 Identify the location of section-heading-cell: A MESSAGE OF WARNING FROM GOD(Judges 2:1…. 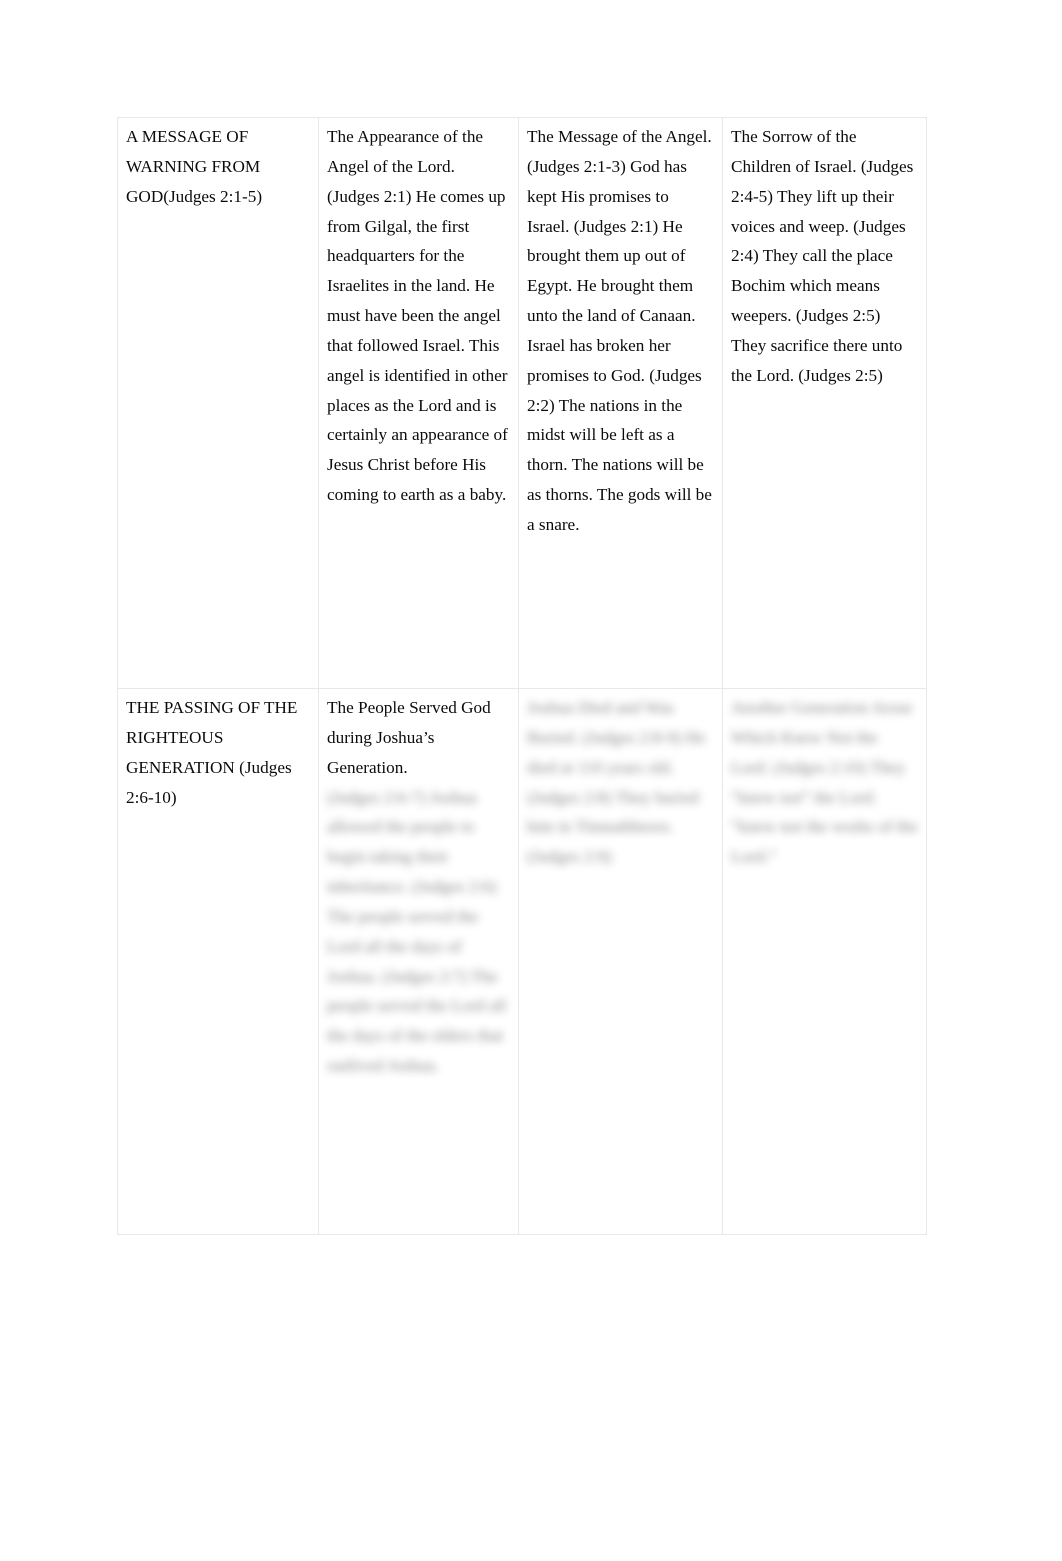
(218, 403).